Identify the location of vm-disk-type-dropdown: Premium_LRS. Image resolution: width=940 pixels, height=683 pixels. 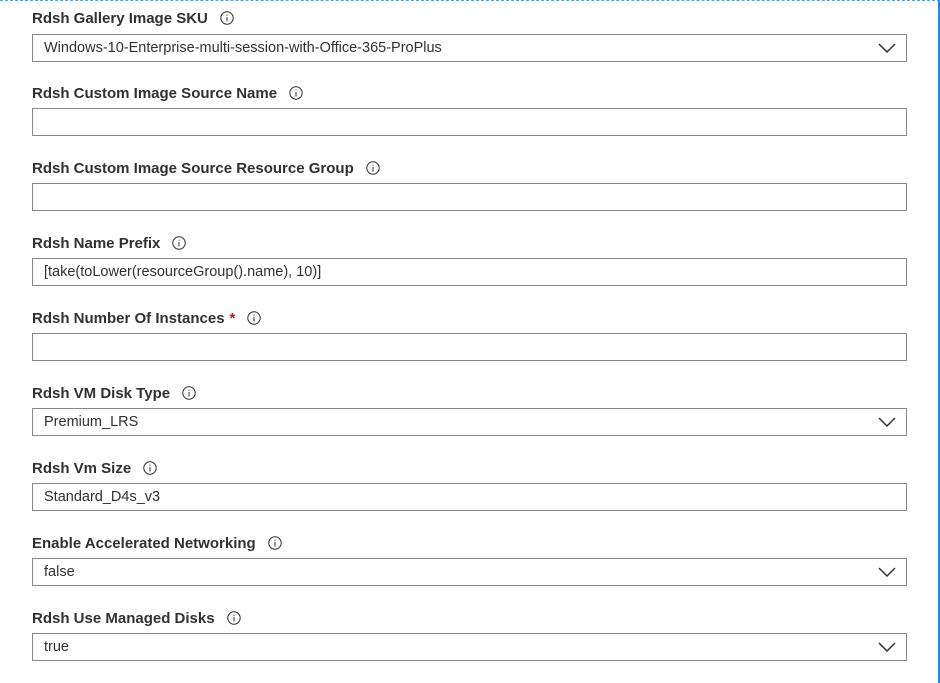
(469, 422).